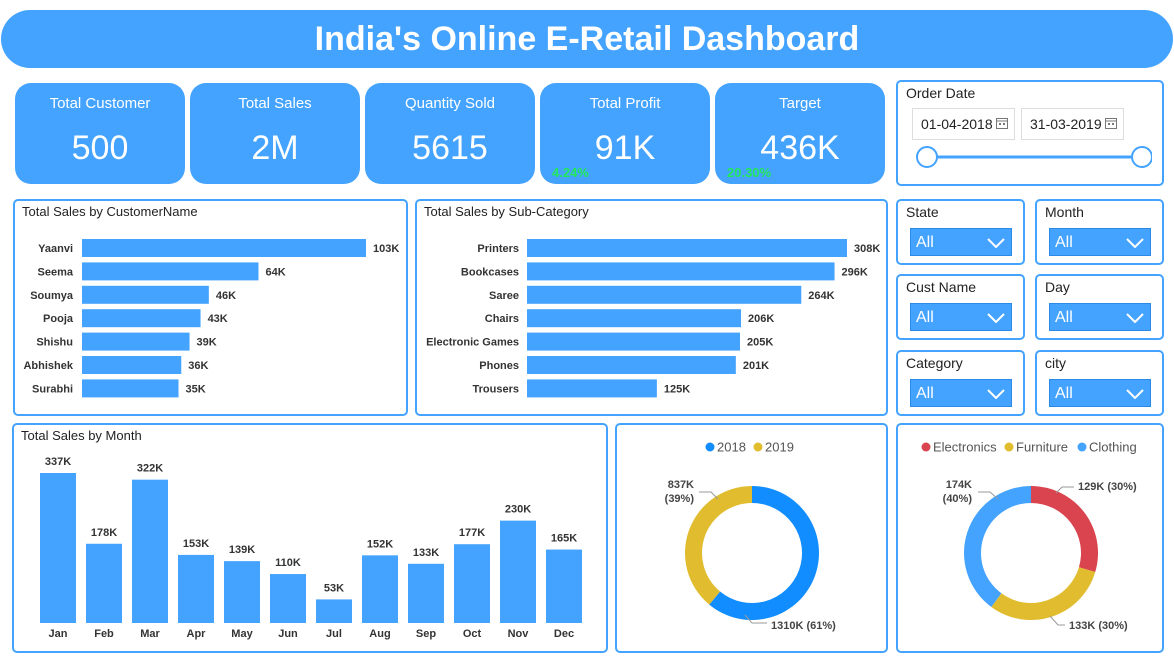 Image resolution: width=1174 pixels, height=660 pixels. I want to click on data-label: 133K, so click(426, 553).